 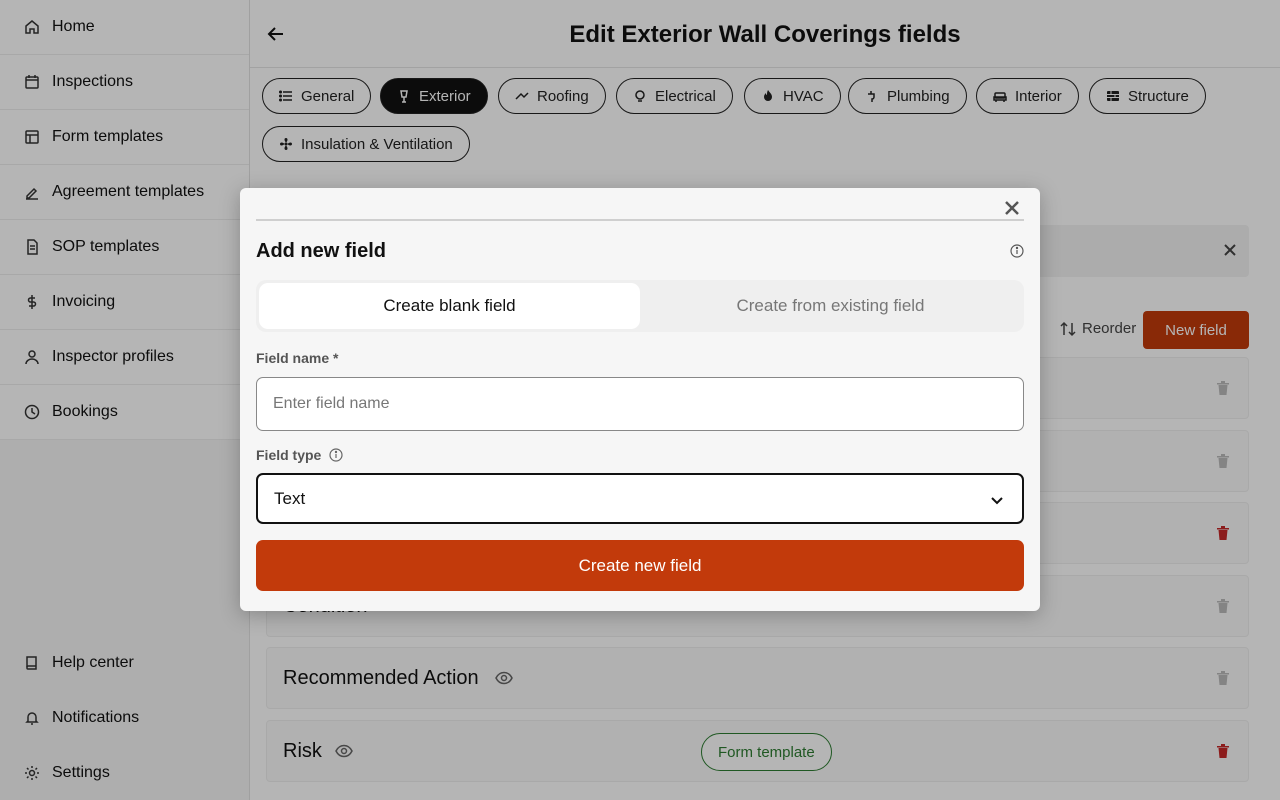 I want to click on field-name-label-text: Field name *, so click(x=297, y=358).